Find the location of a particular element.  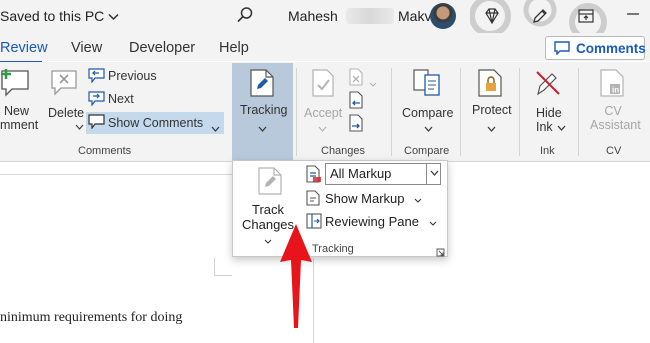

reviewing-pane-button: Reviewing Pane is located at coordinates (381, 221).